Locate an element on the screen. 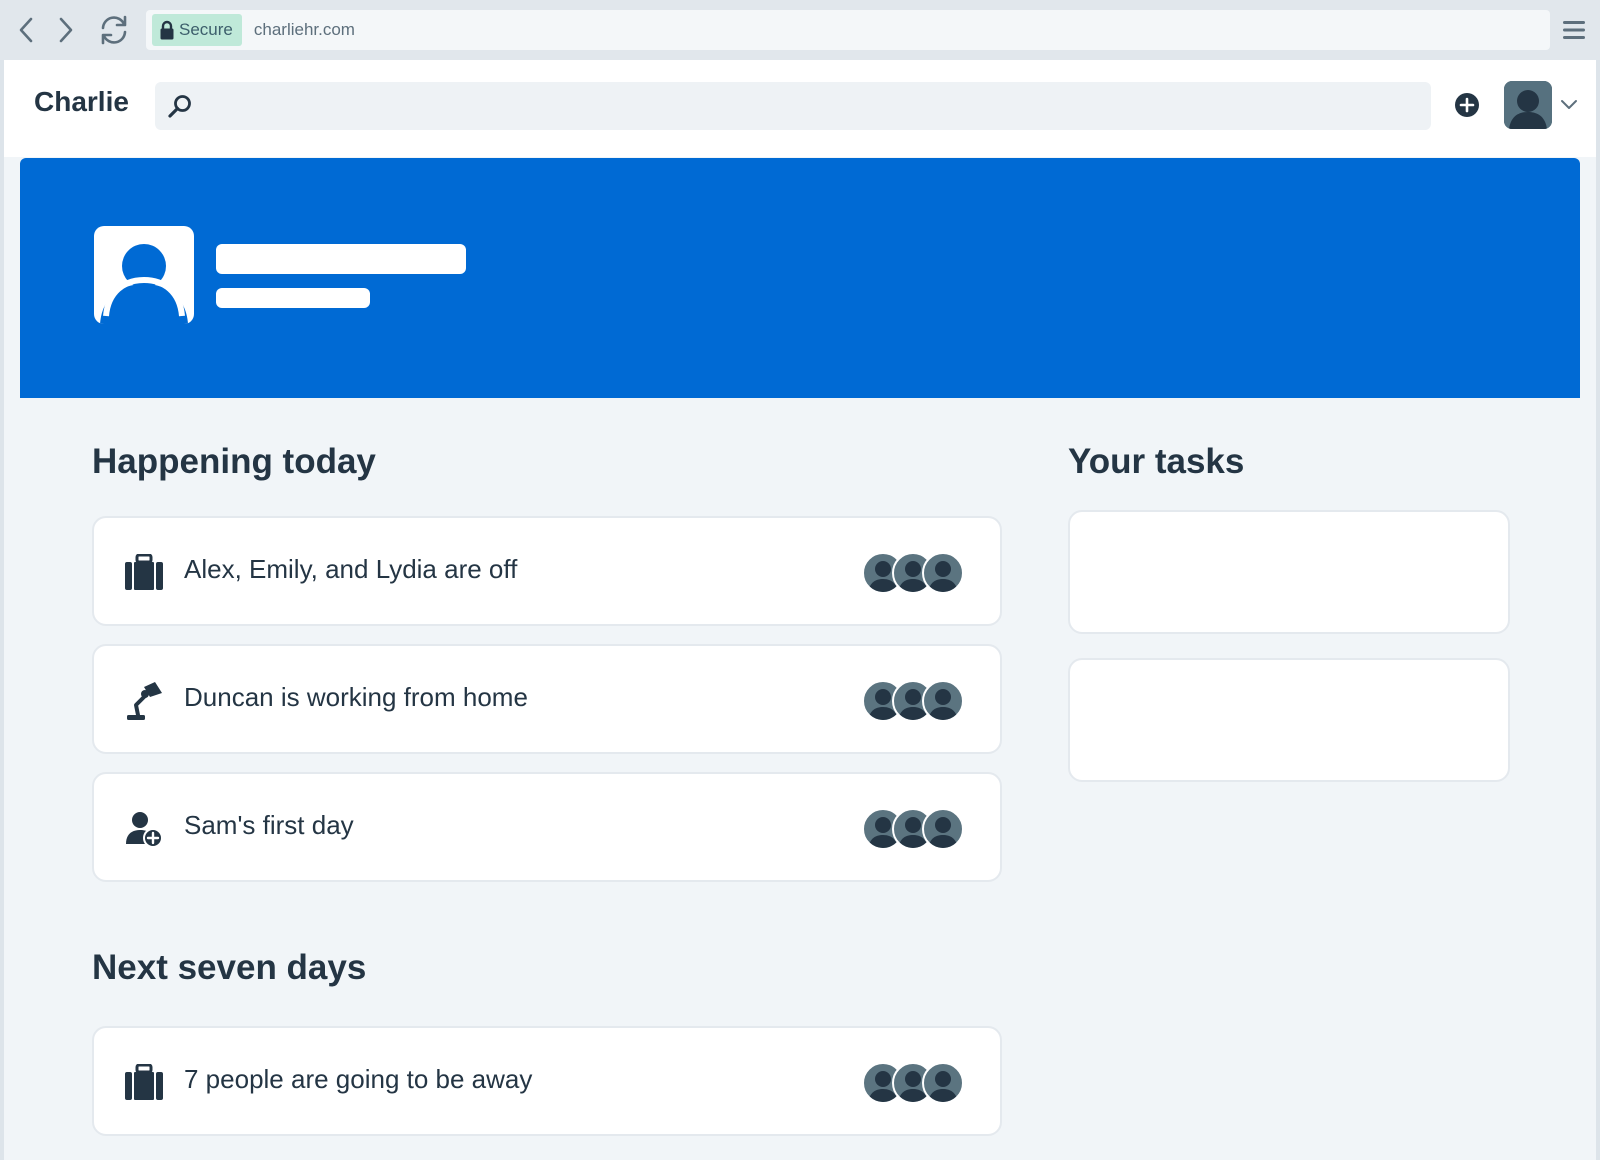 The image size is (1600, 1160). chevron-down-icon is located at coordinates (1569, 104).